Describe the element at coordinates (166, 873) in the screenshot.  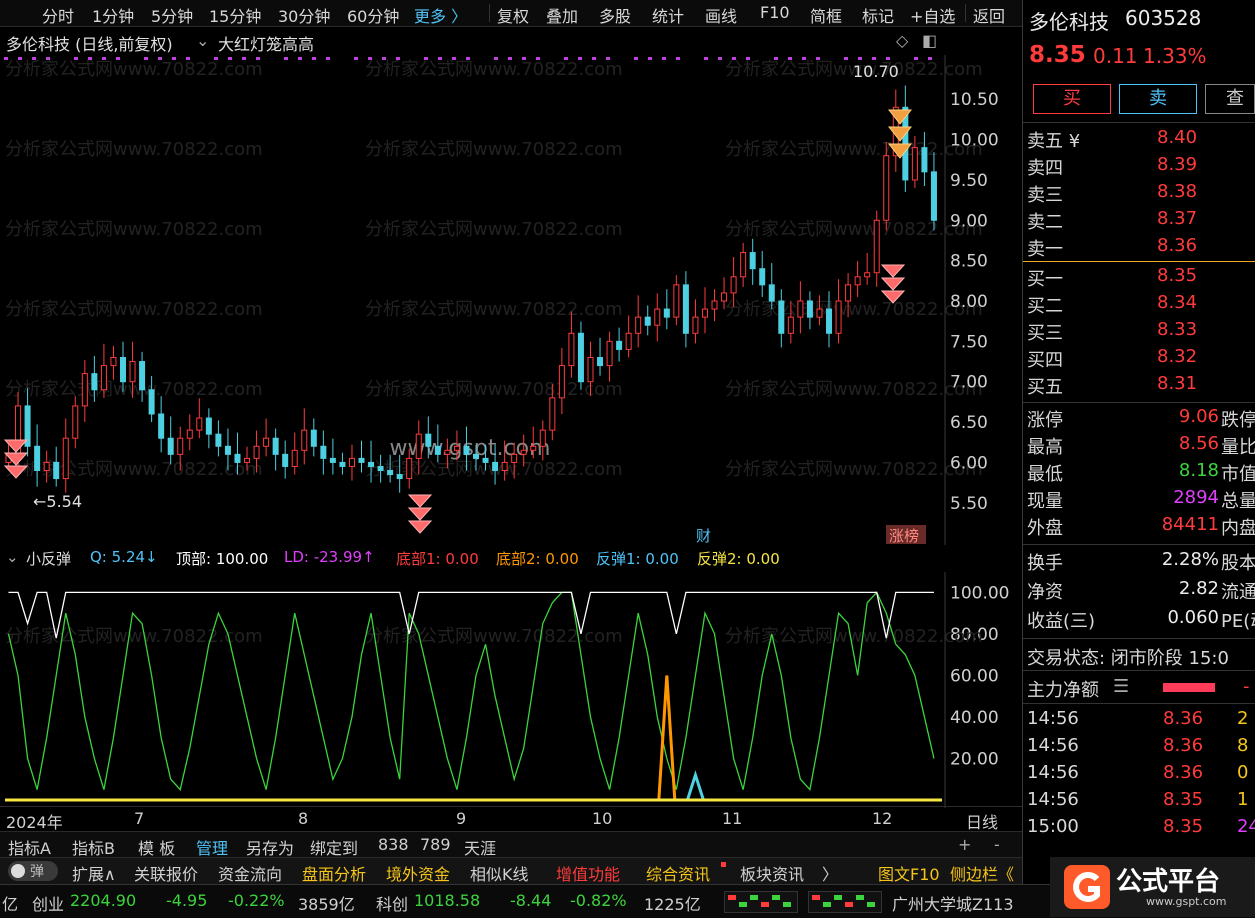
I see `func-item-1: 关联报价` at that location.